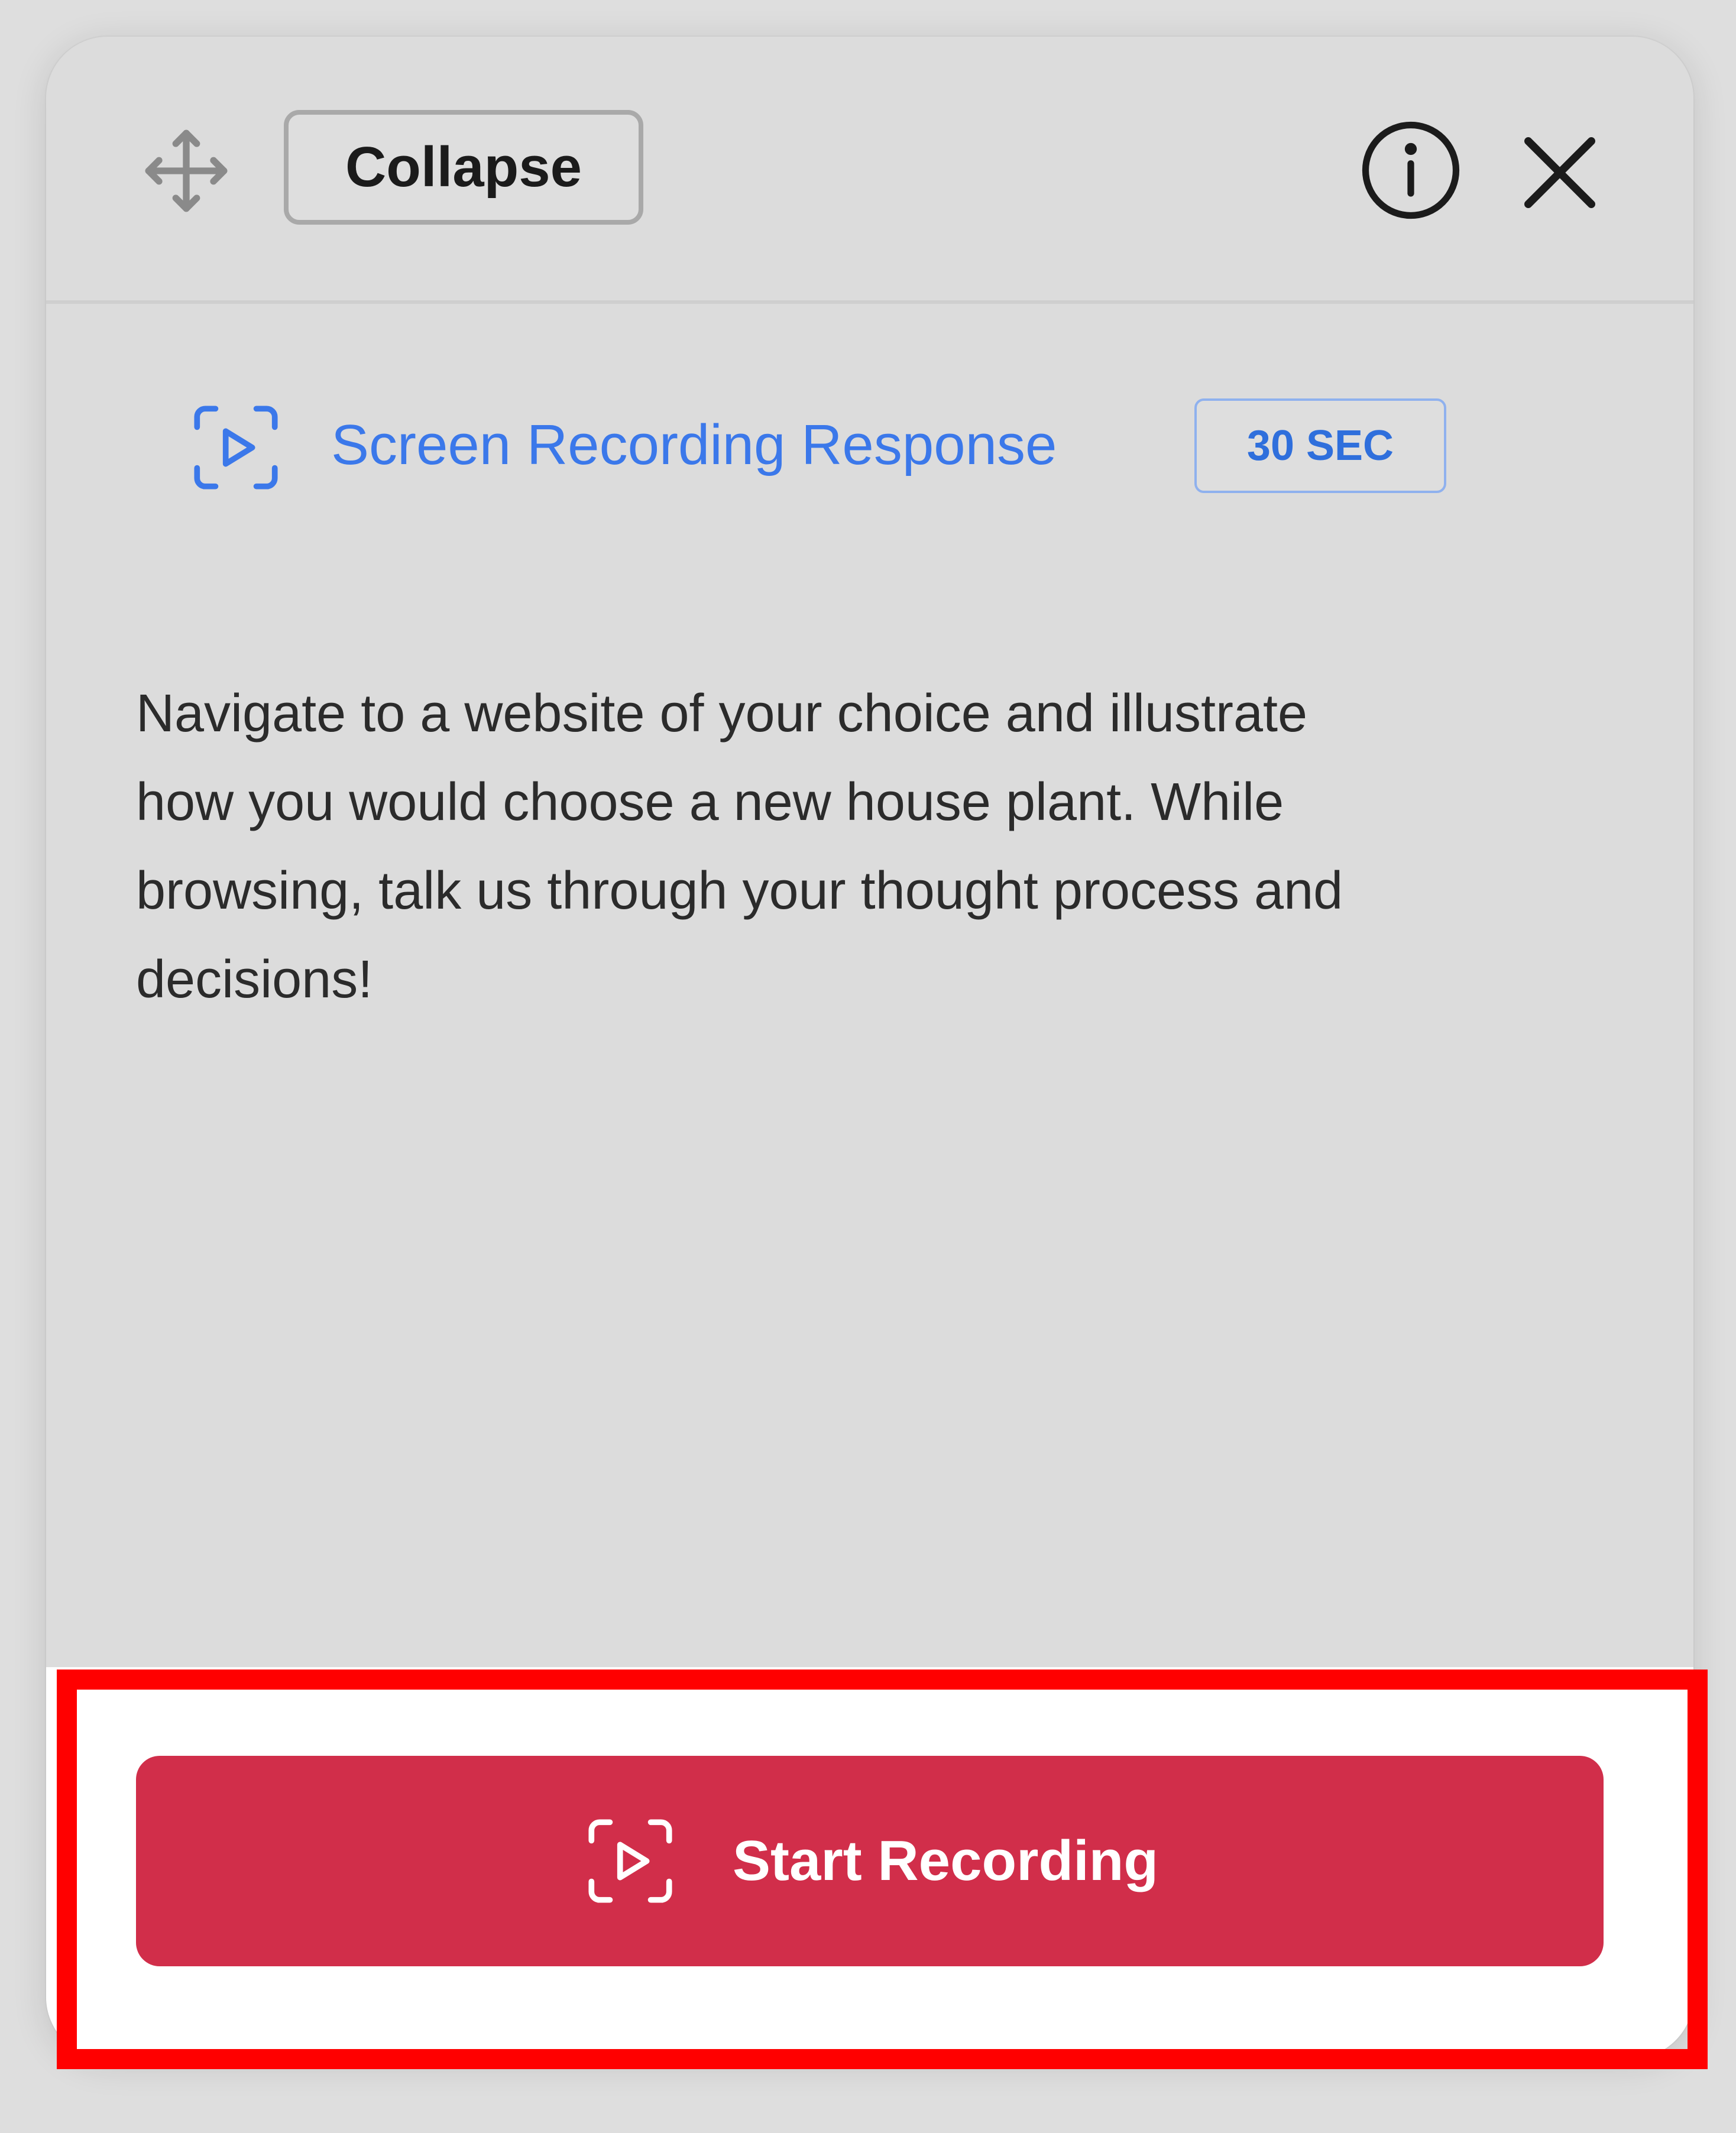 The image size is (1736, 2133). What do you see at coordinates (694, 444) in the screenshot?
I see `task-title: Screen Recording Response` at bounding box center [694, 444].